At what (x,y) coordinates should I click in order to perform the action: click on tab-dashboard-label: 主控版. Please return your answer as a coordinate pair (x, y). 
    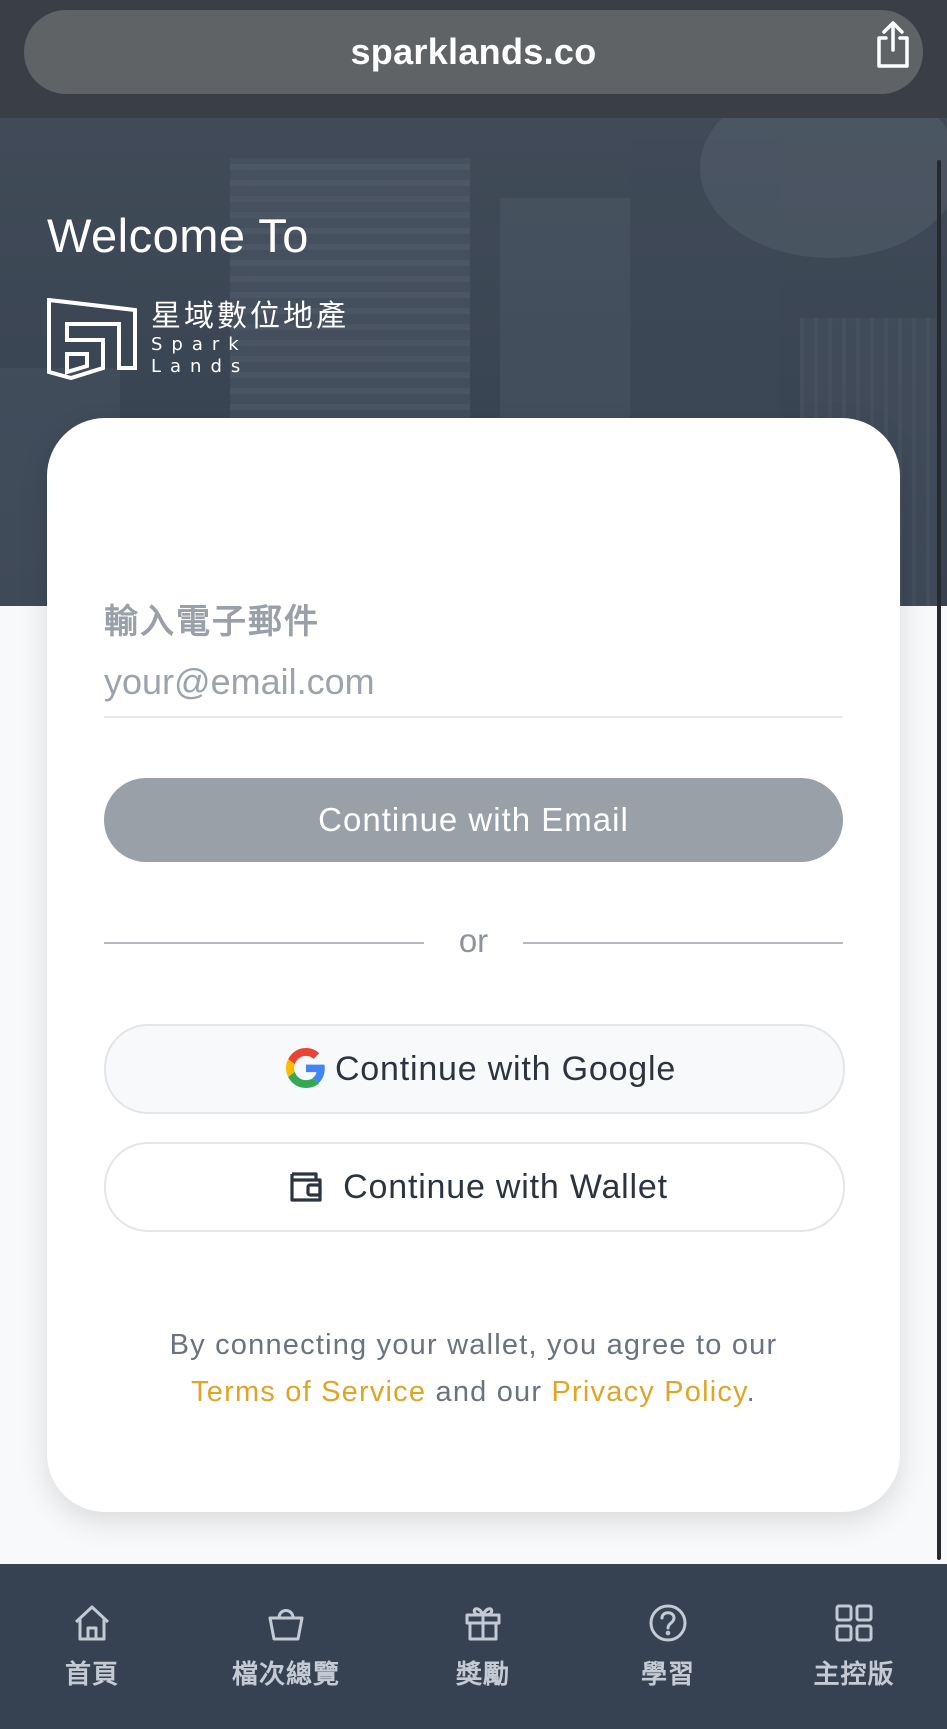
    Looking at the image, I should click on (854, 1674).